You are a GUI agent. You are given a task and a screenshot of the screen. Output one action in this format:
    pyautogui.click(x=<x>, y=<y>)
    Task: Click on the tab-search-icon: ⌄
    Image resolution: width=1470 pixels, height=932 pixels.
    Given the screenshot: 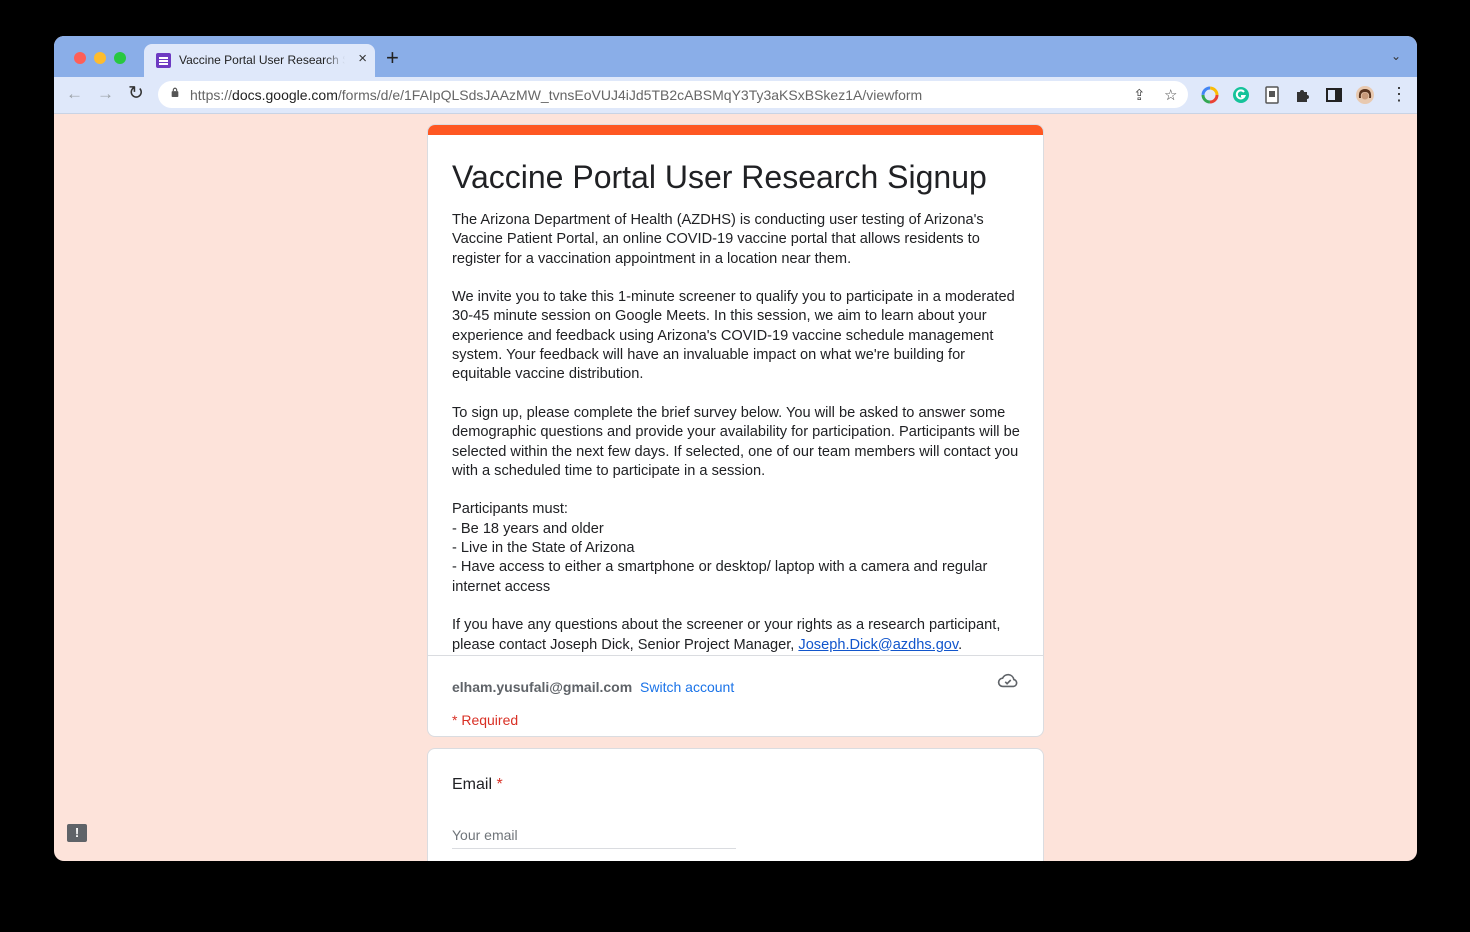 What is the action you would take?
    pyautogui.click(x=1396, y=56)
    